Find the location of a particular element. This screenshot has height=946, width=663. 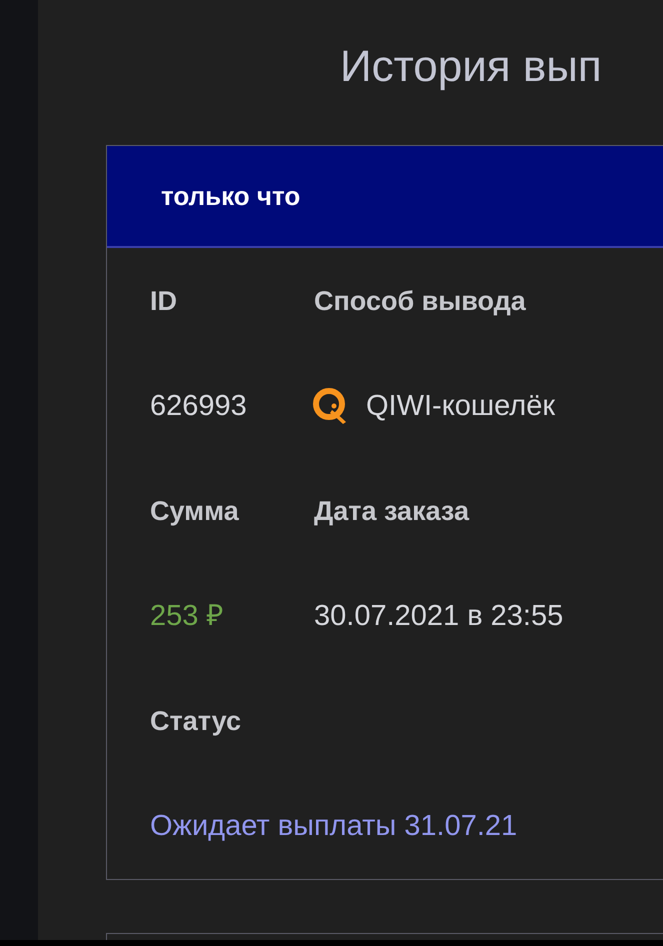

page-title: История вып is located at coordinates (471, 66).